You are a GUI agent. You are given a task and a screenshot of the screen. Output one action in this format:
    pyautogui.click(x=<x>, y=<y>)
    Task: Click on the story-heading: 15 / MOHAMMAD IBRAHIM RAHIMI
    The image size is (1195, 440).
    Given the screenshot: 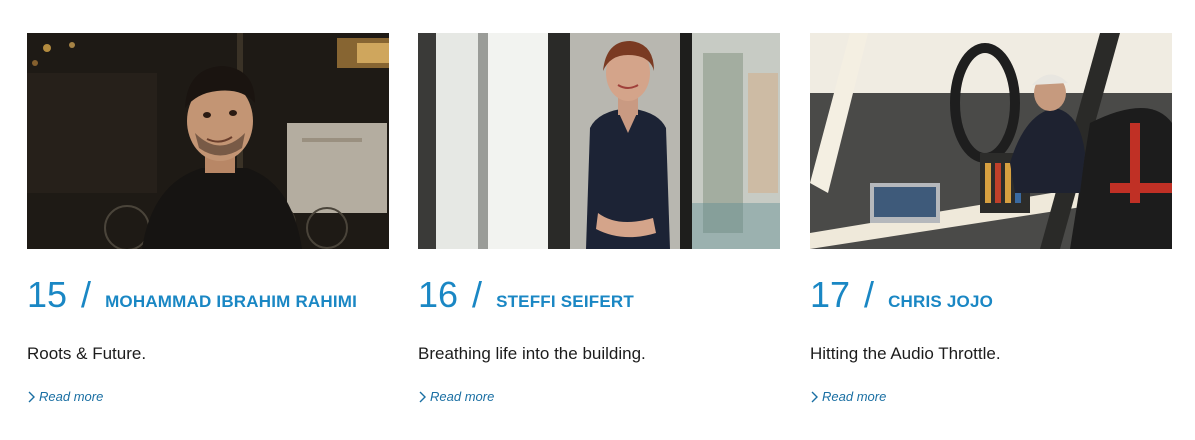 What is the action you would take?
    pyautogui.click(x=192, y=295)
    